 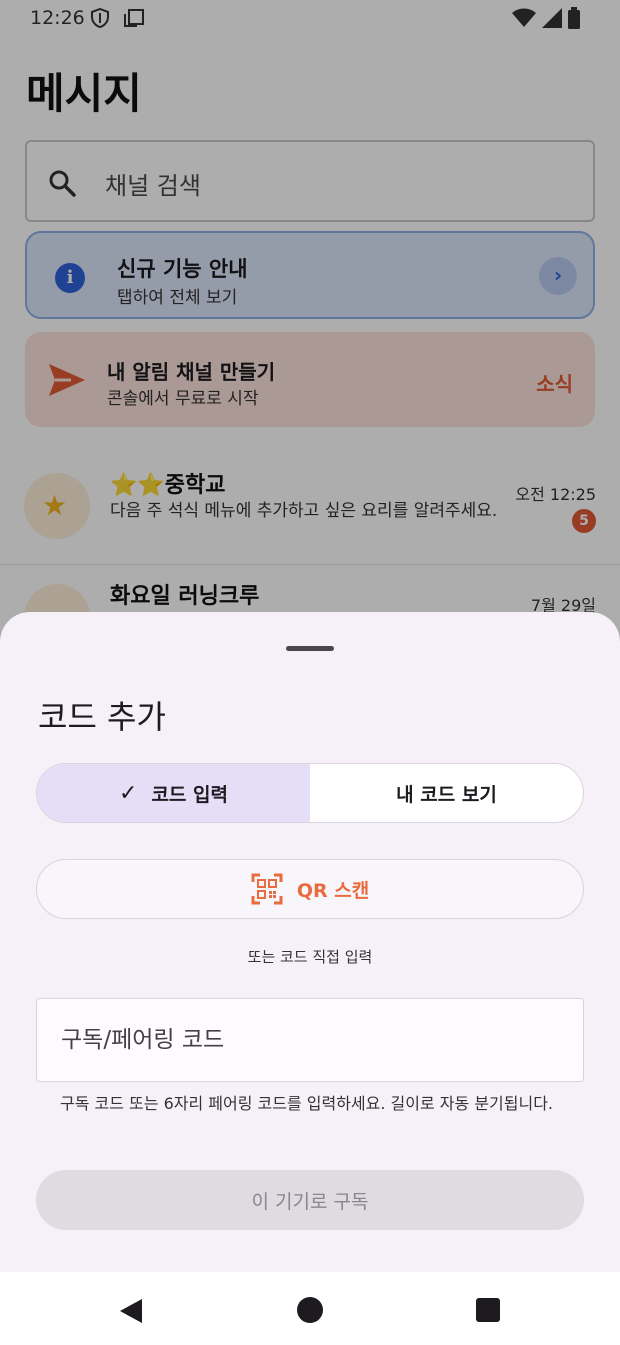 What do you see at coordinates (310, 648) in the screenshot?
I see `drag-handle` at bounding box center [310, 648].